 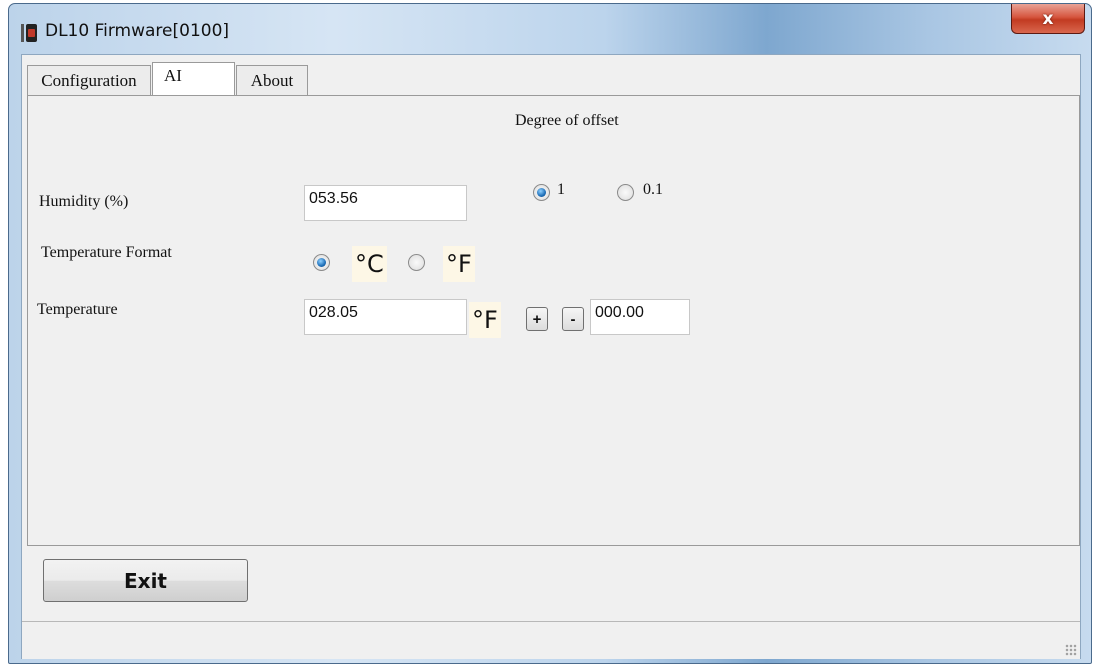 I want to click on tab-about: About, so click(x=272, y=80).